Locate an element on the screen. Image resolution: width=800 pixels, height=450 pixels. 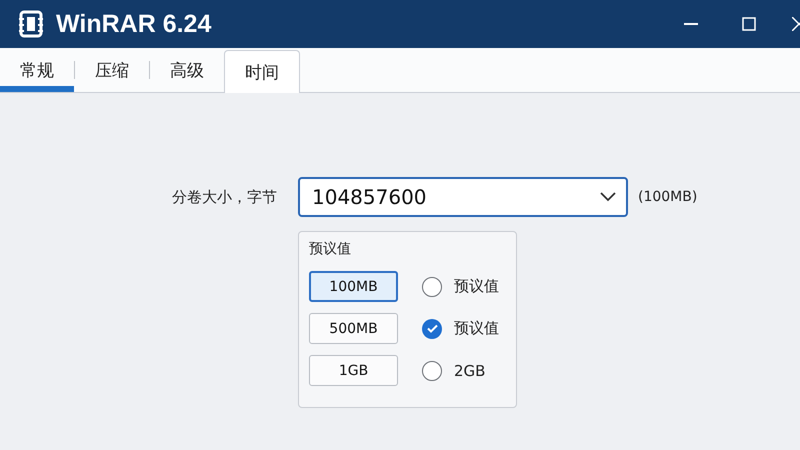
group-title: 预议值 is located at coordinates (330, 249).